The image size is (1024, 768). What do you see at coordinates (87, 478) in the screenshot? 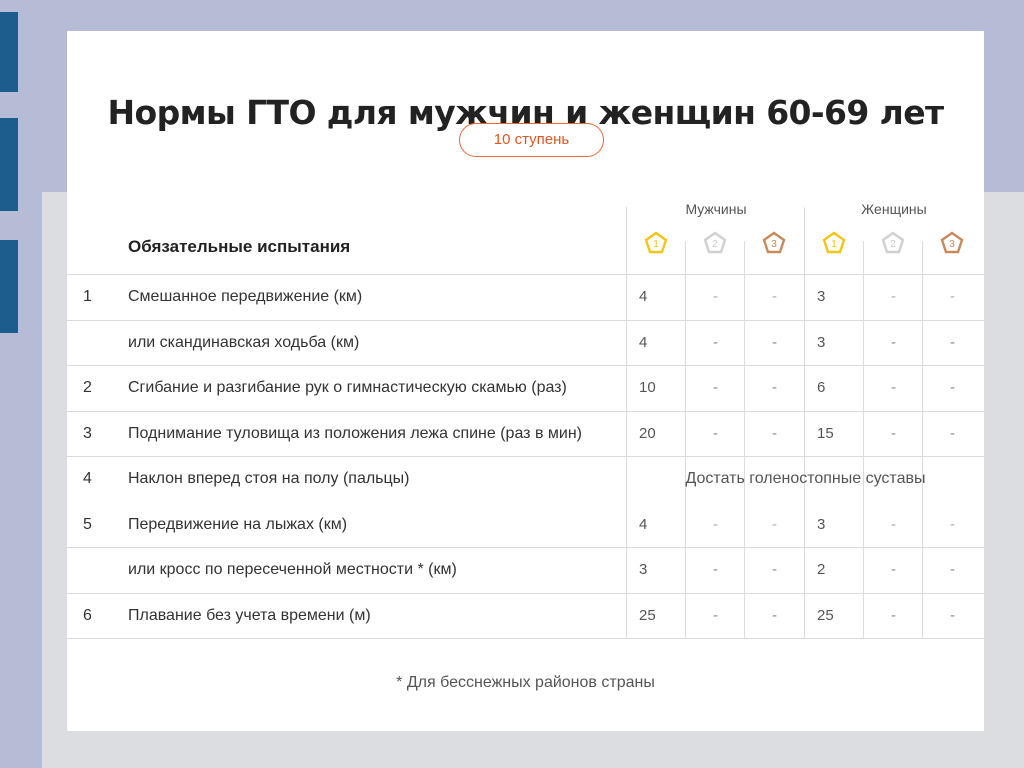
I see `row-number: 4` at bounding box center [87, 478].